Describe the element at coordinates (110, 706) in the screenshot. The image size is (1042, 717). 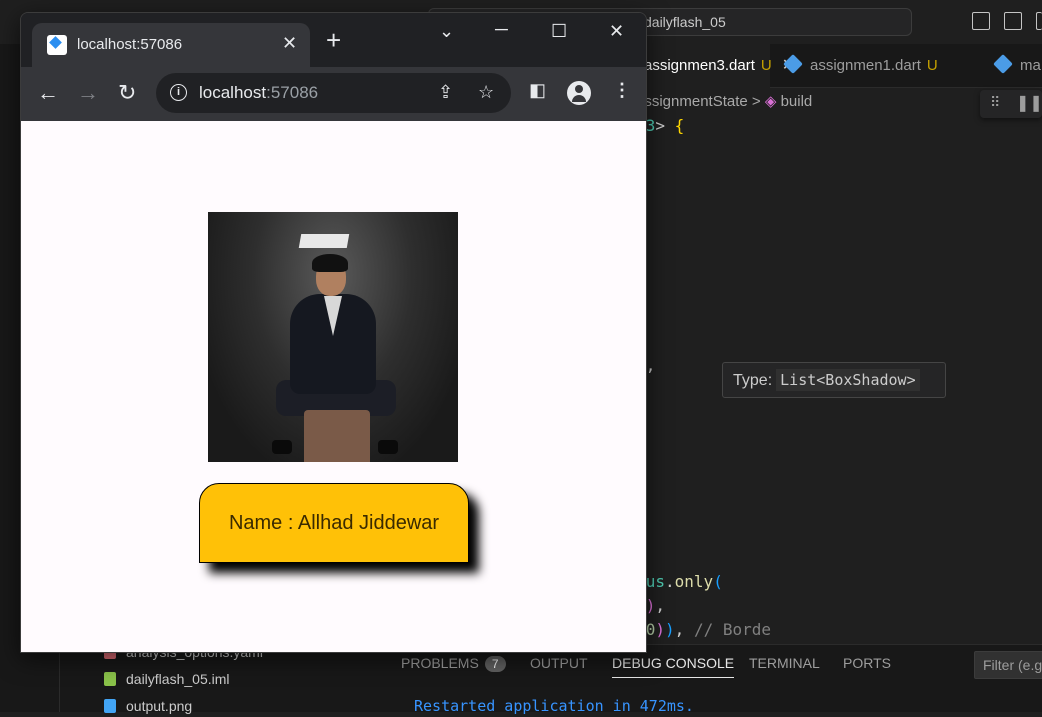
I see `png-file-icon` at that location.